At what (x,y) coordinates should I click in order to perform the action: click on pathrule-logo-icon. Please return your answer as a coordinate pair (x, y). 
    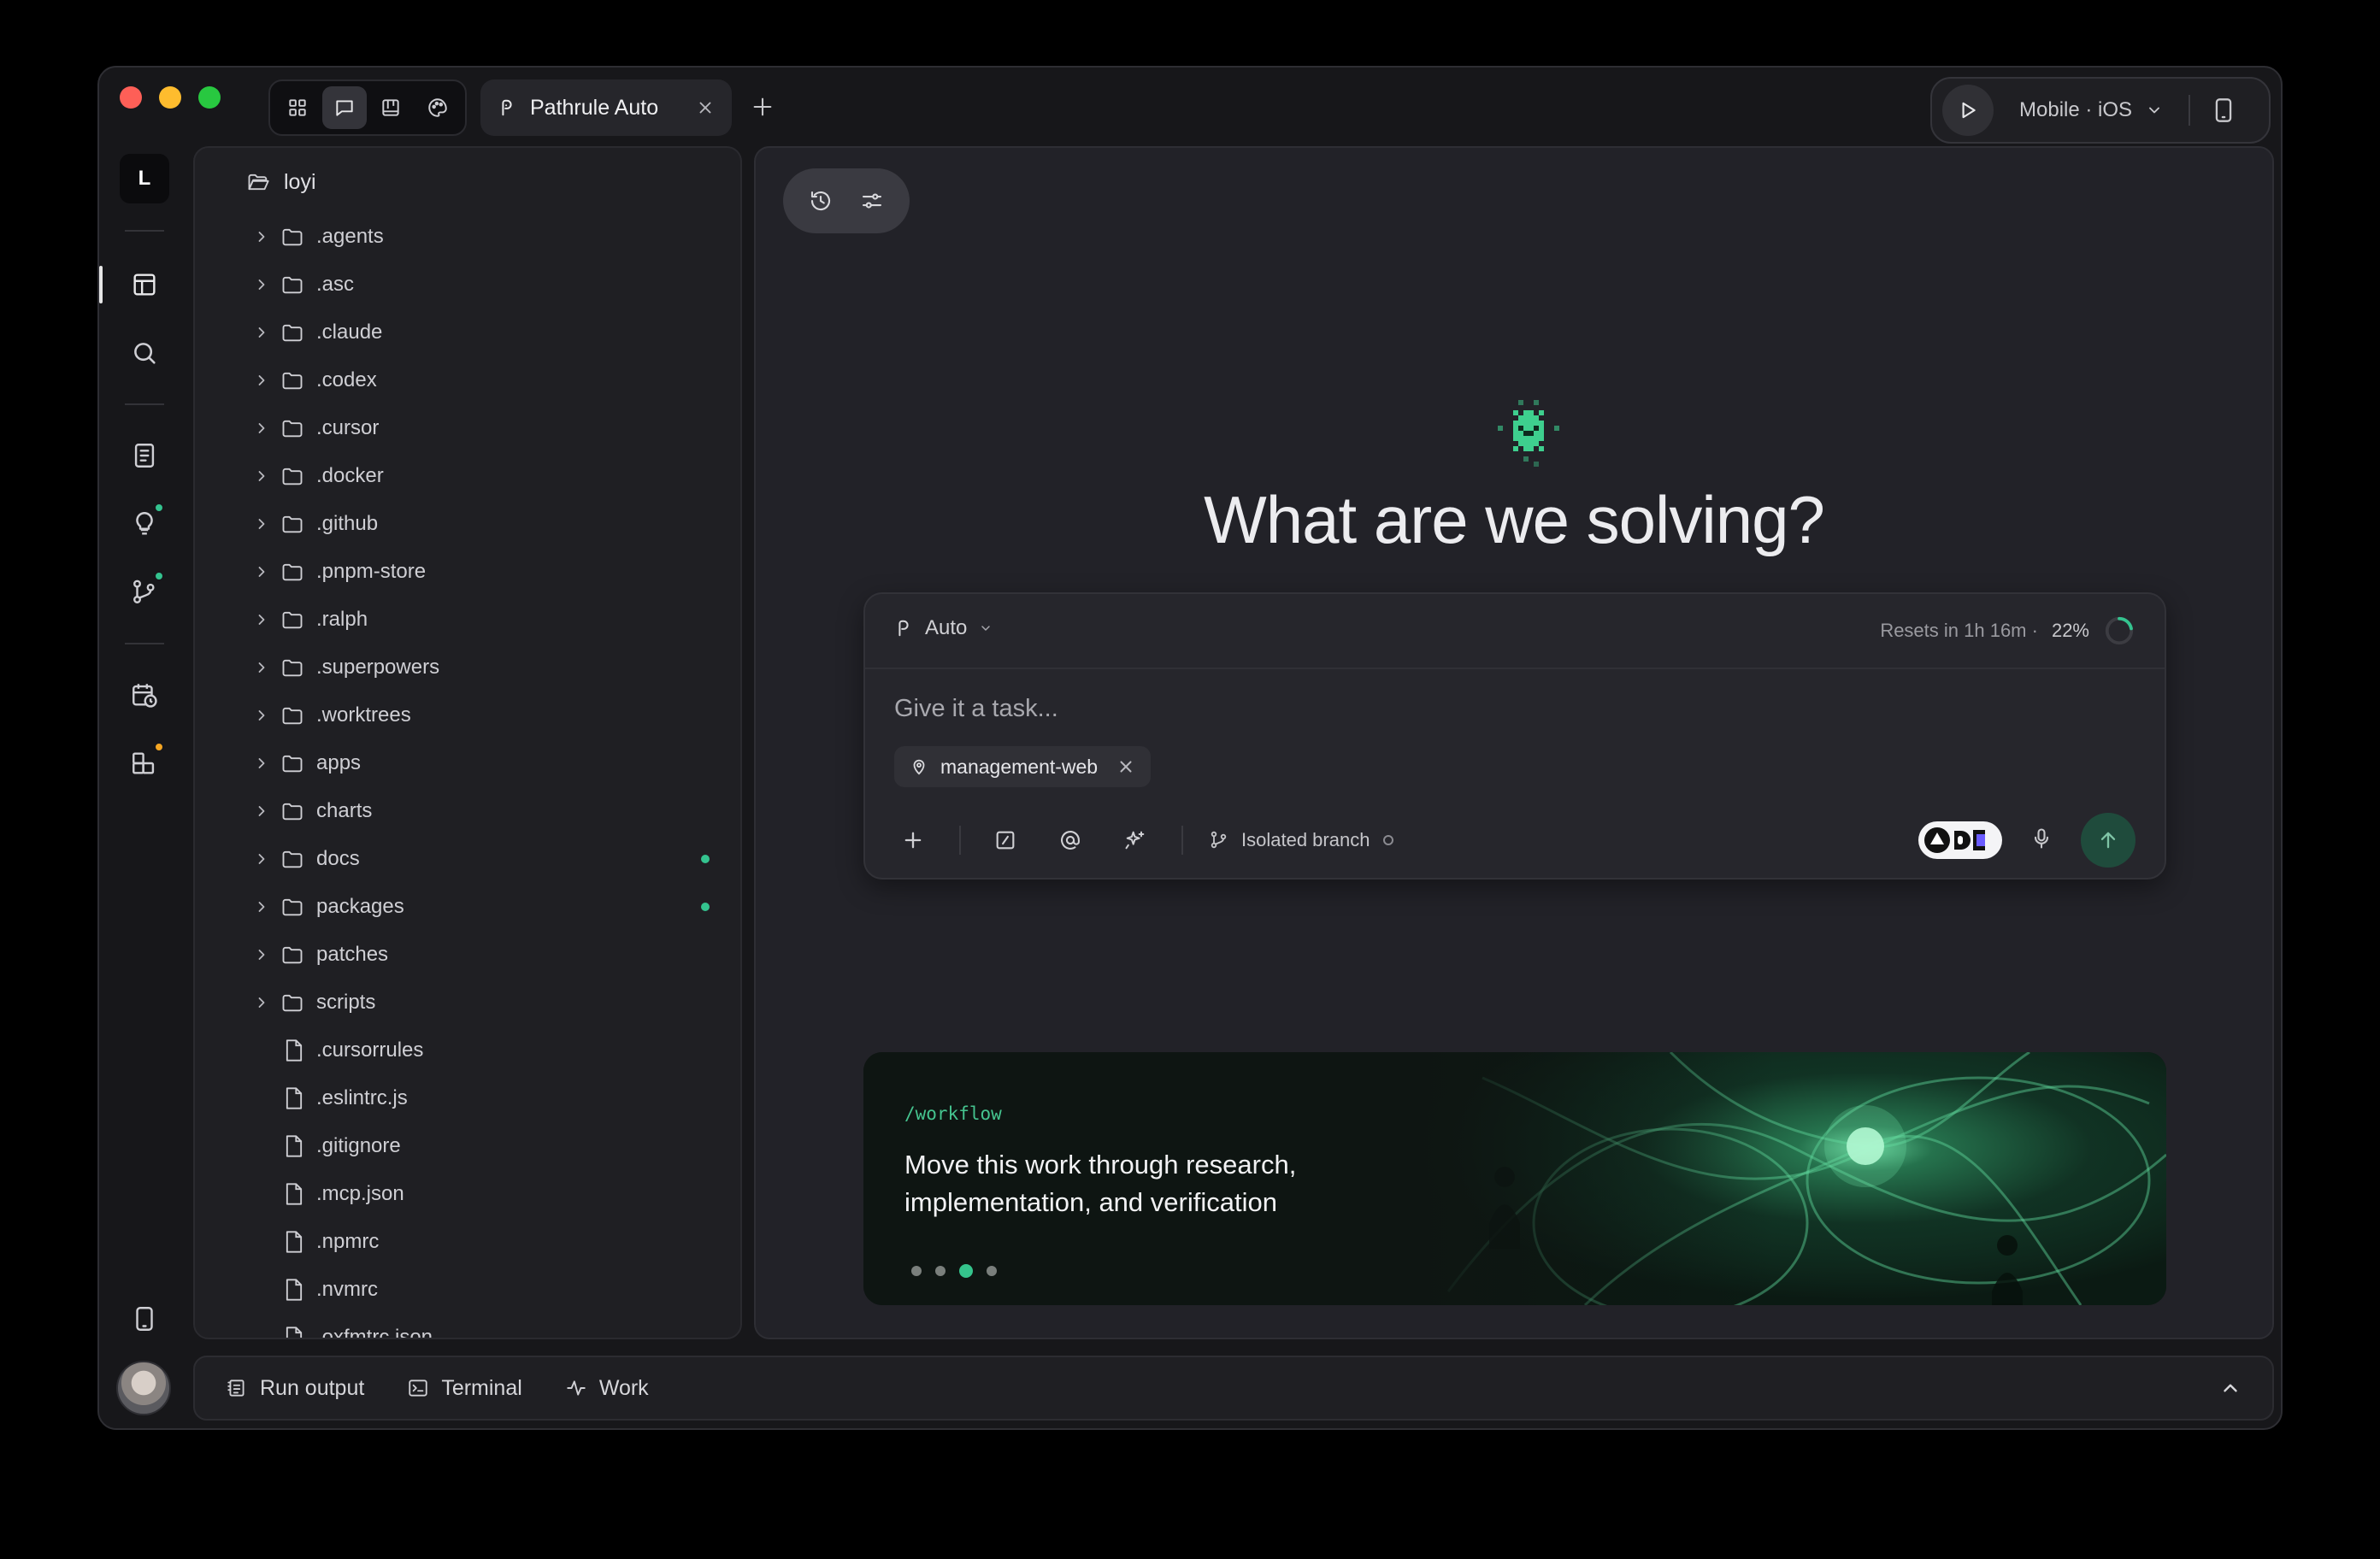
    Looking at the image, I should click on (904, 628).